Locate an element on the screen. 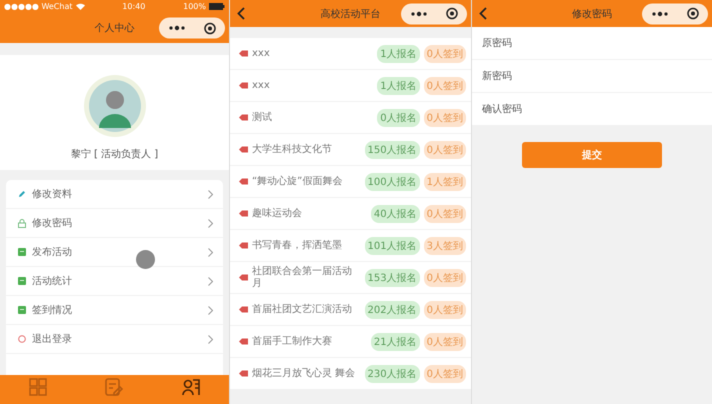 The width and height of the screenshot is (712, 404). user-name: 黎宁 [ 活动负责人 ] is located at coordinates (114, 154).